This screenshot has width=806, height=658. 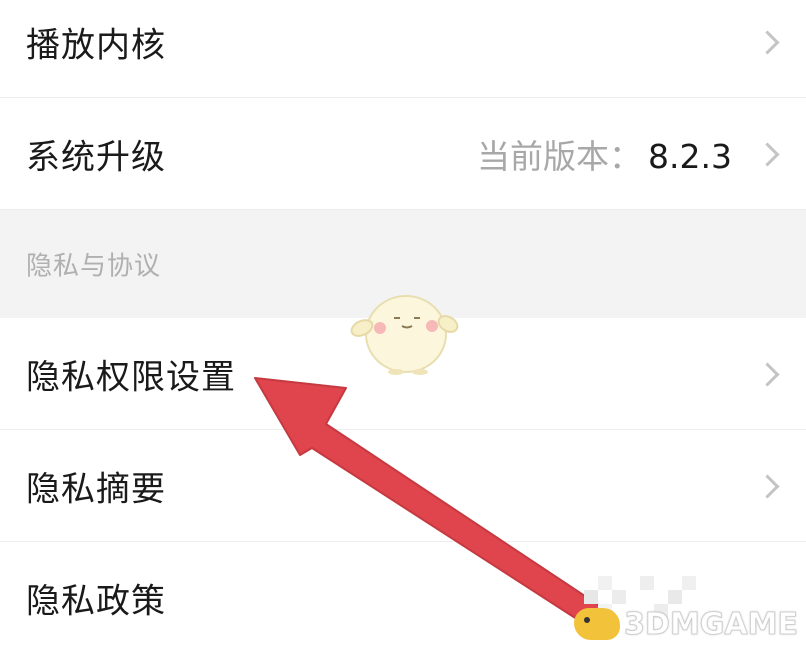 What do you see at coordinates (711, 624) in the screenshot?
I see `watermark-text: 3DMGAME` at bounding box center [711, 624].